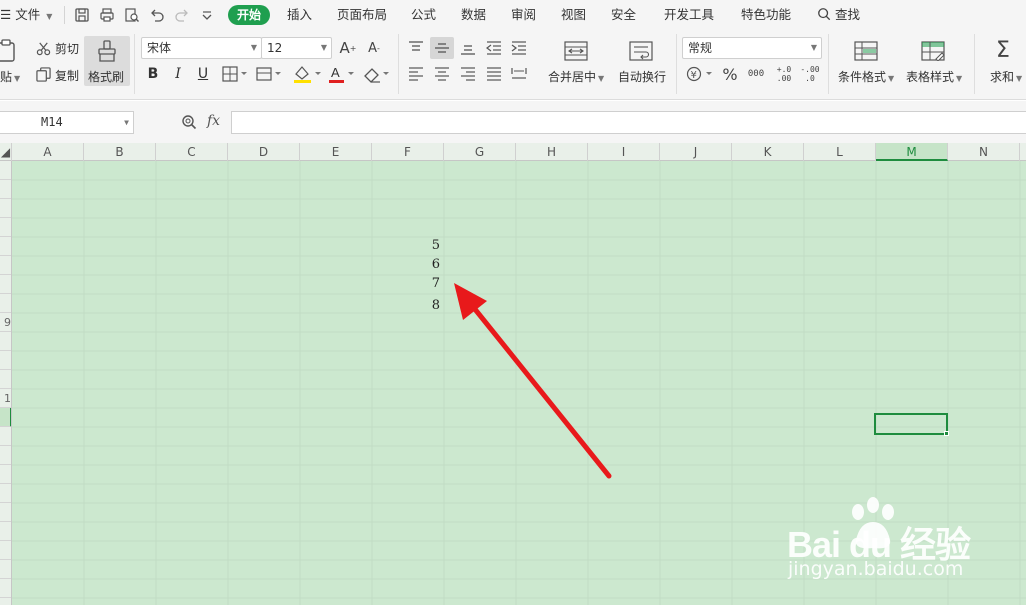 The width and height of the screenshot is (1026, 605). What do you see at coordinates (838, 15) in the screenshot?
I see `search-button: 查找` at bounding box center [838, 15].